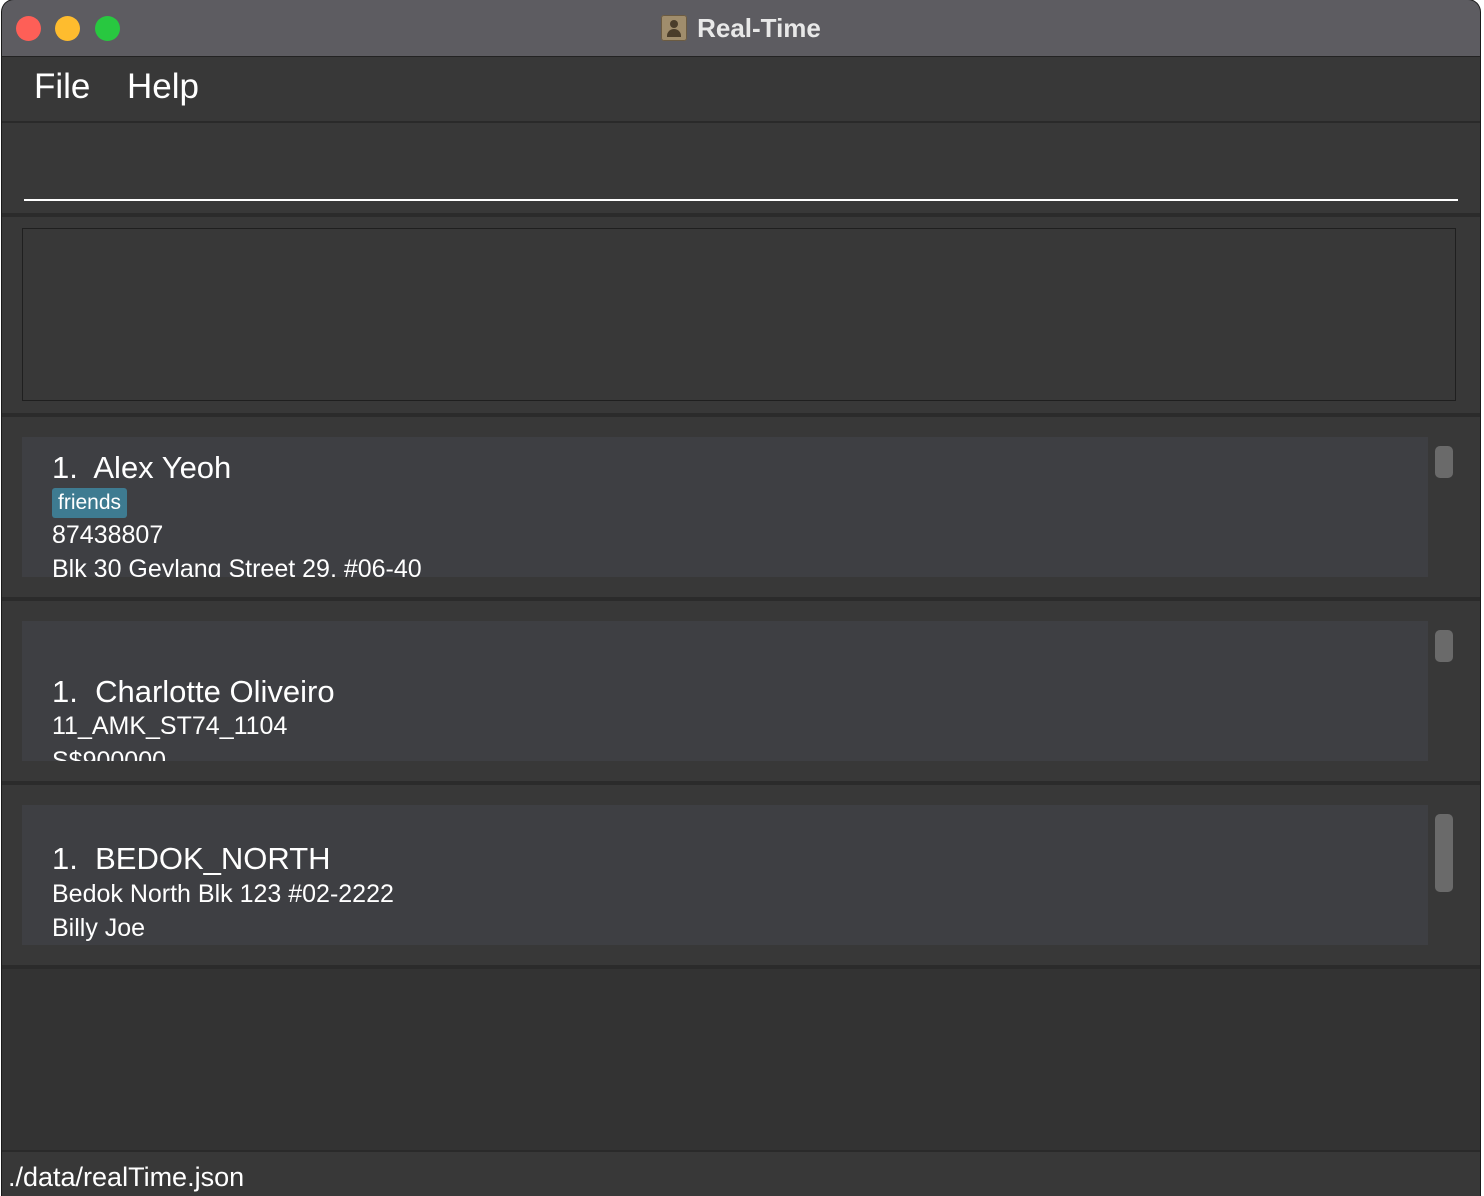  I want to click on person-list-scrollbar, so click(1444, 462).